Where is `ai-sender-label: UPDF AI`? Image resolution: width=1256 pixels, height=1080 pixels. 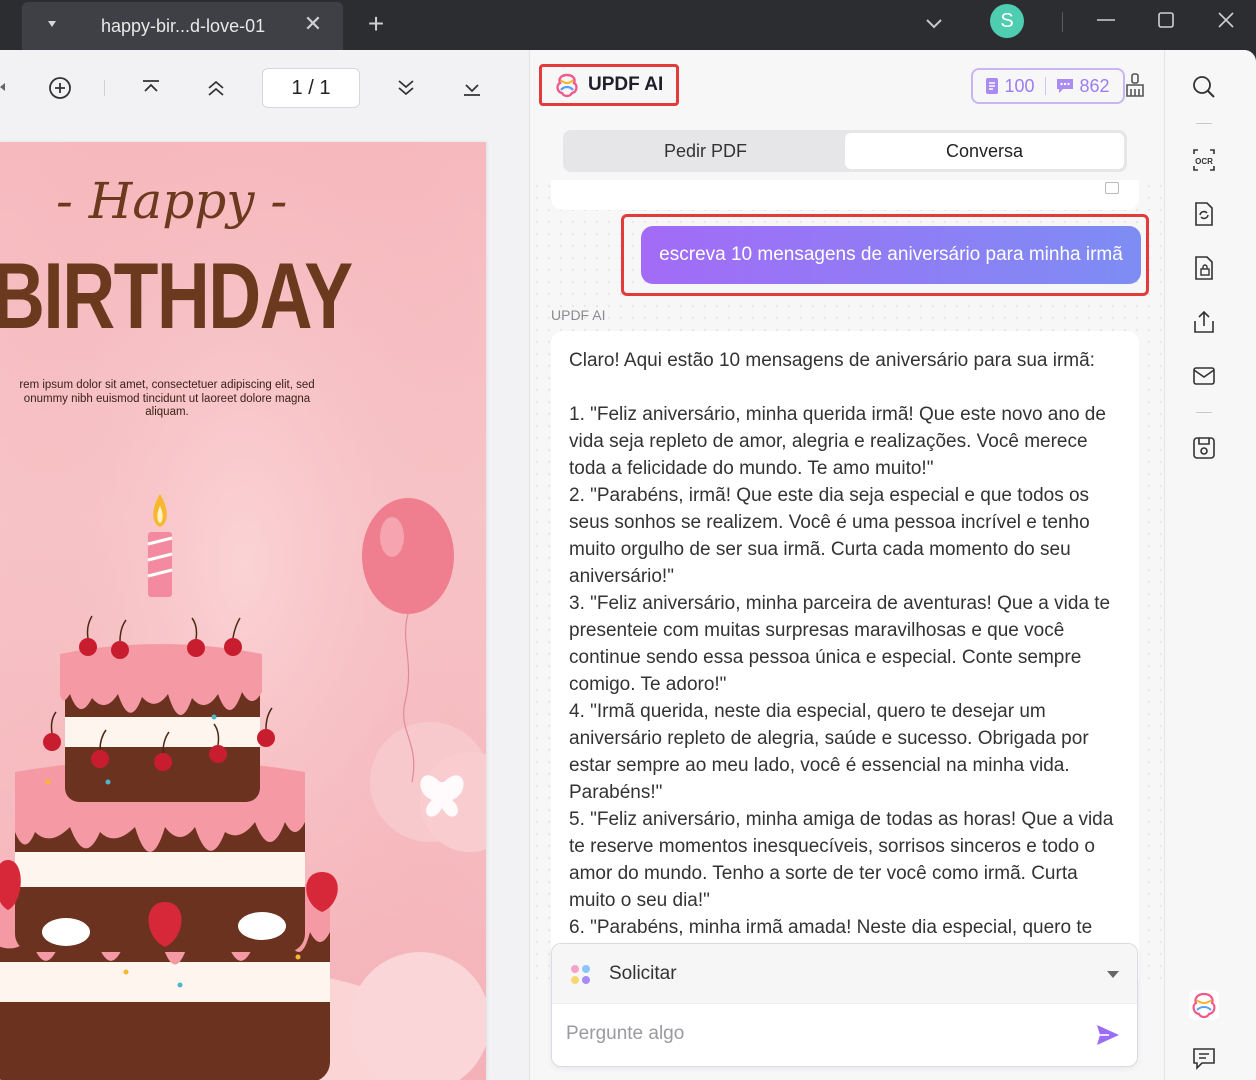 ai-sender-label: UPDF AI is located at coordinates (578, 315).